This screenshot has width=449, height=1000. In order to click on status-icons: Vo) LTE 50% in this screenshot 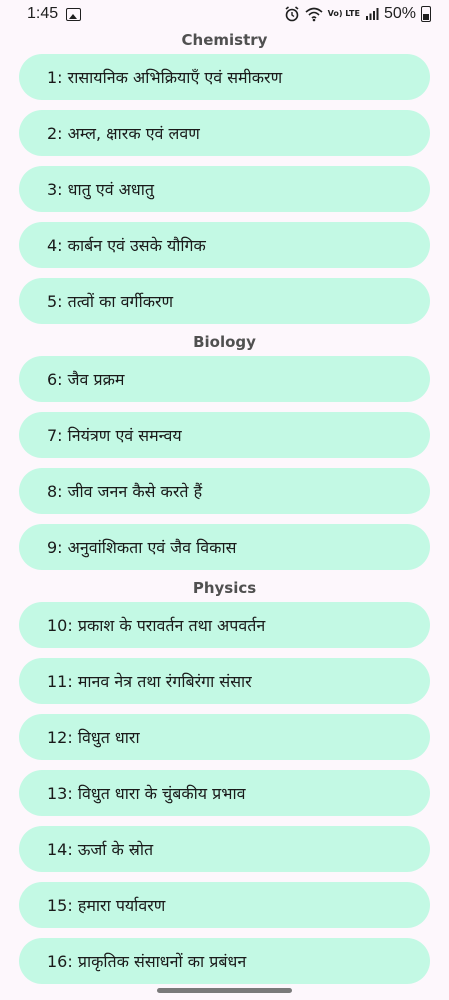, I will do `click(357, 14)`.